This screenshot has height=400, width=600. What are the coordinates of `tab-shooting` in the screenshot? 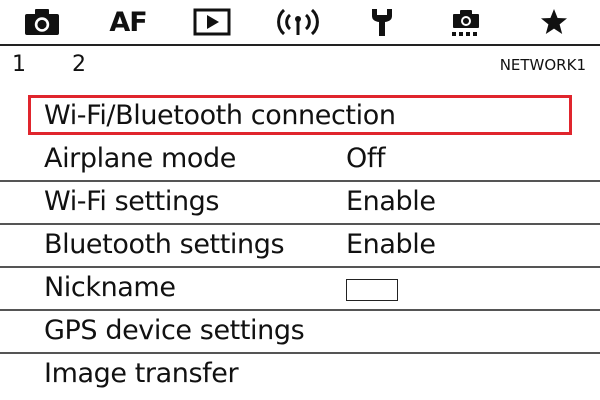 It's located at (42, 22).